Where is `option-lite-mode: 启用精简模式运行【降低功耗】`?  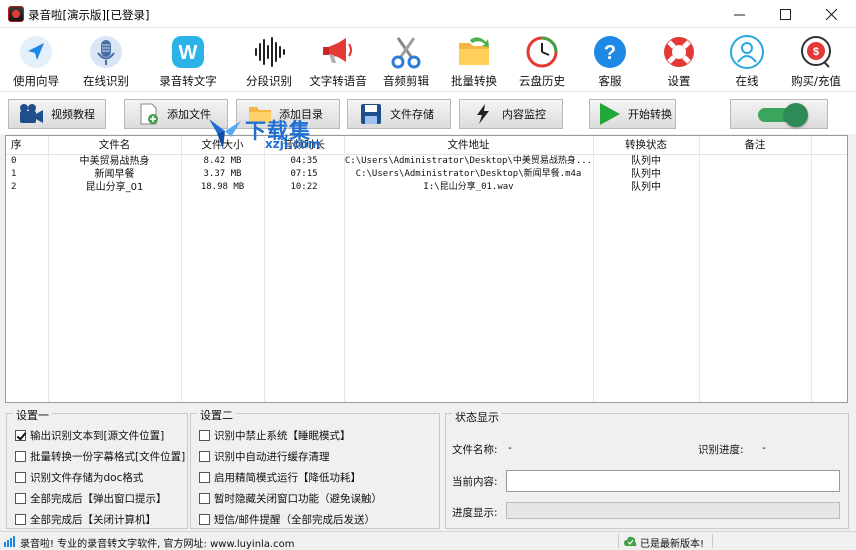
option-lite-mode: 启用精简模式运行【降低功耗】 is located at coordinates (280, 477).